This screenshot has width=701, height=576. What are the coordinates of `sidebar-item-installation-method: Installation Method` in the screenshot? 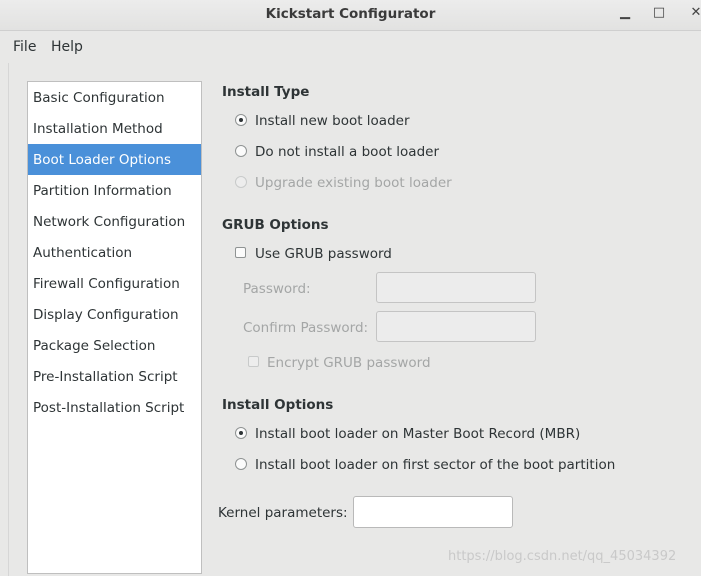 It's located at (114, 128).